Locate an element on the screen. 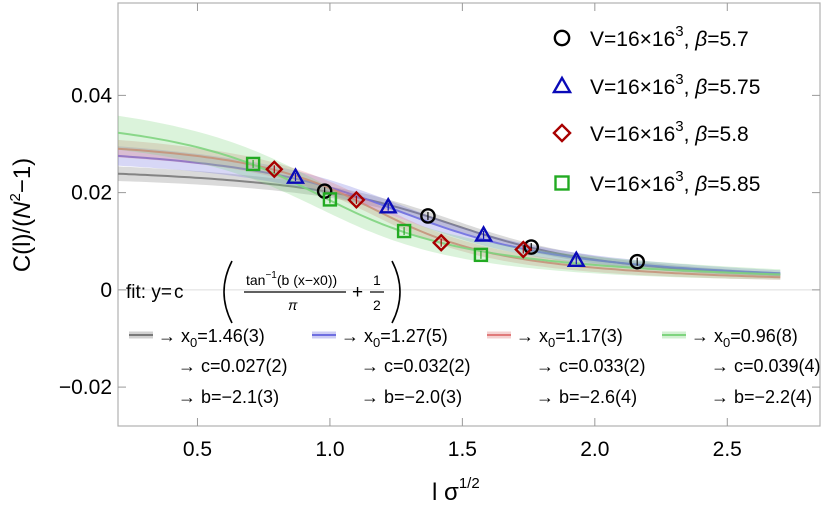 The image size is (829, 511). fit-b-label: → b=−2.1(3) is located at coordinates (228, 397).